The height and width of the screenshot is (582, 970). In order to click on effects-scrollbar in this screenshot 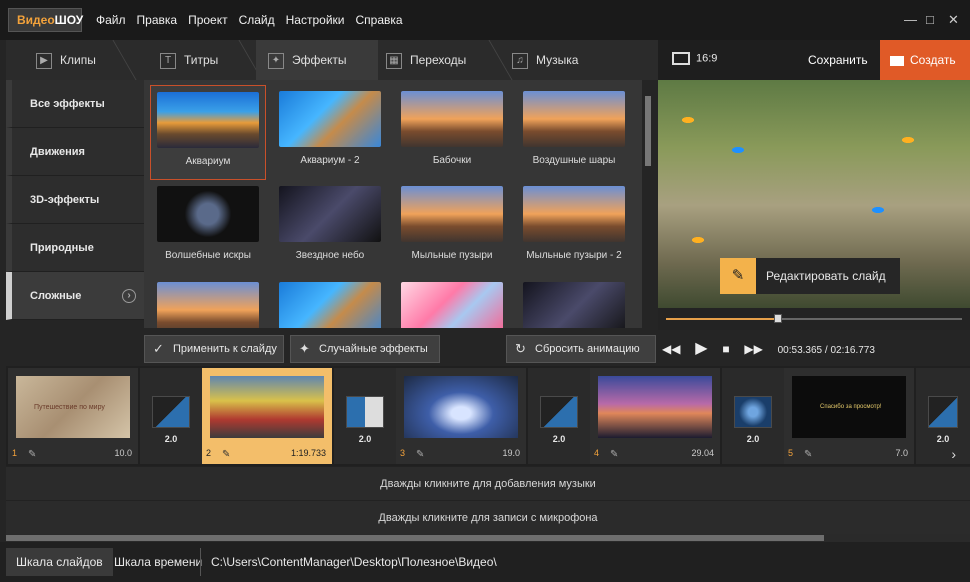, I will do `click(648, 206)`.